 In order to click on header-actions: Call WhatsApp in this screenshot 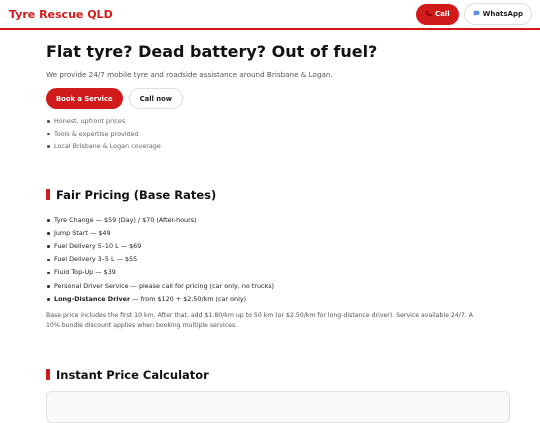, I will do `click(473, 14)`.